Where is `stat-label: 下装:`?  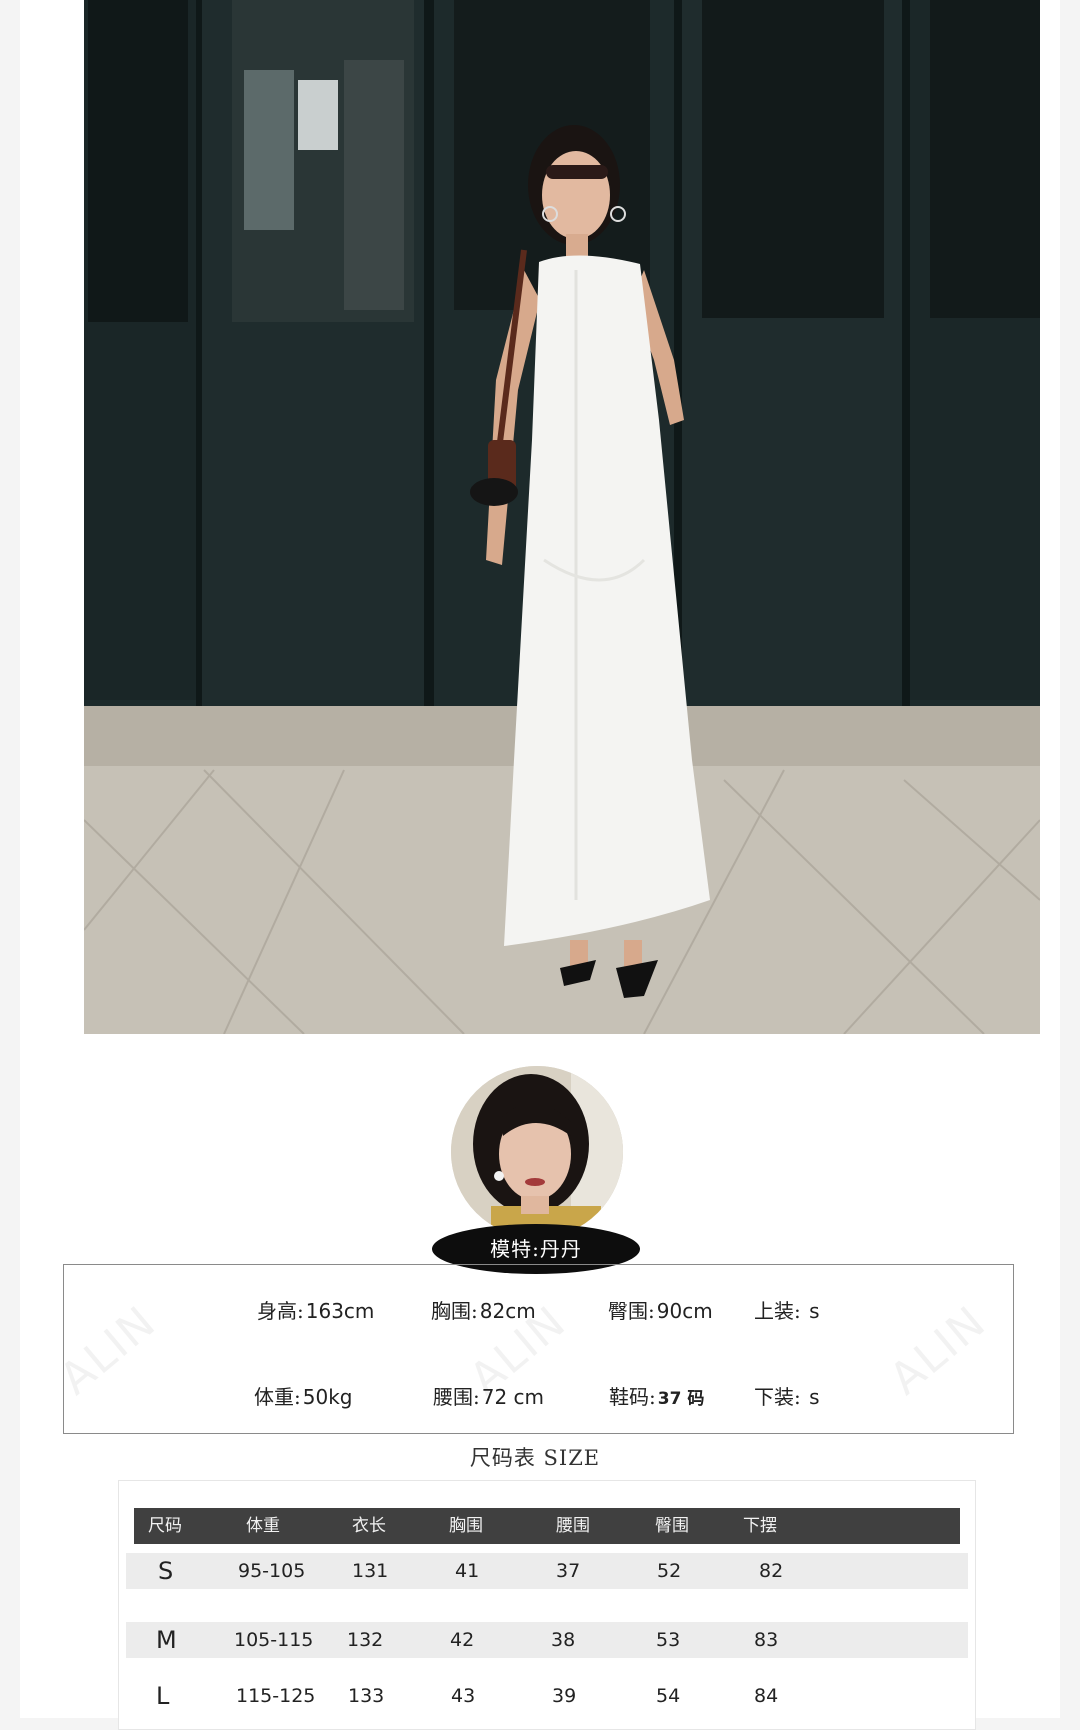
stat-label: 下装: is located at coordinates (777, 1397).